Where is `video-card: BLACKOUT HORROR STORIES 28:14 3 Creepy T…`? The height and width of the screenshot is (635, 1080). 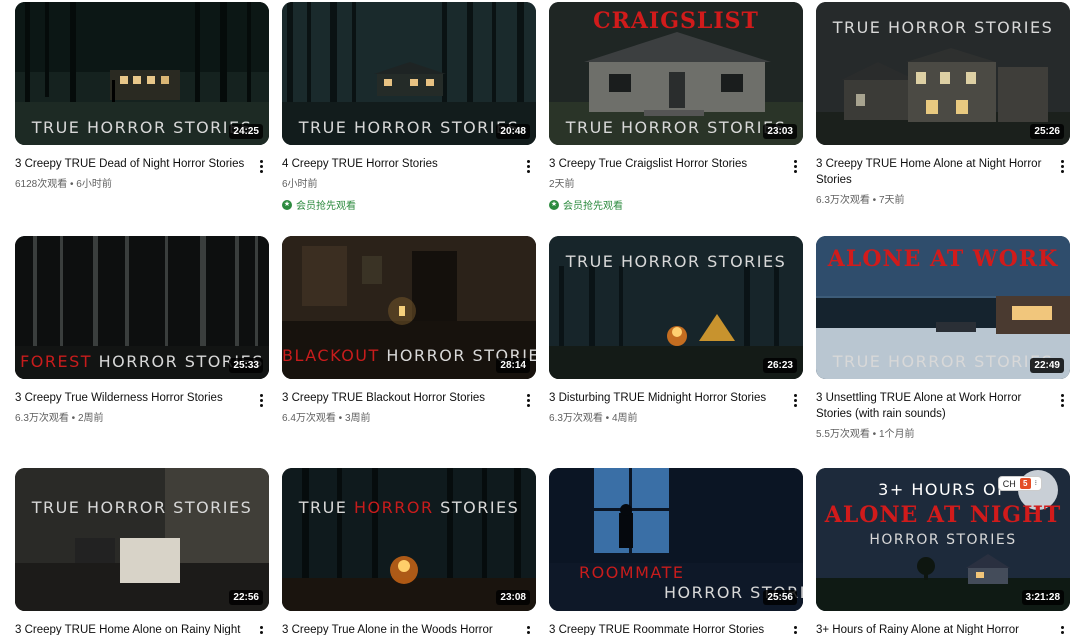 video-card: BLACKOUT HORROR STORIES 28:14 3 Creepy T… is located at coordinates (409, 331).